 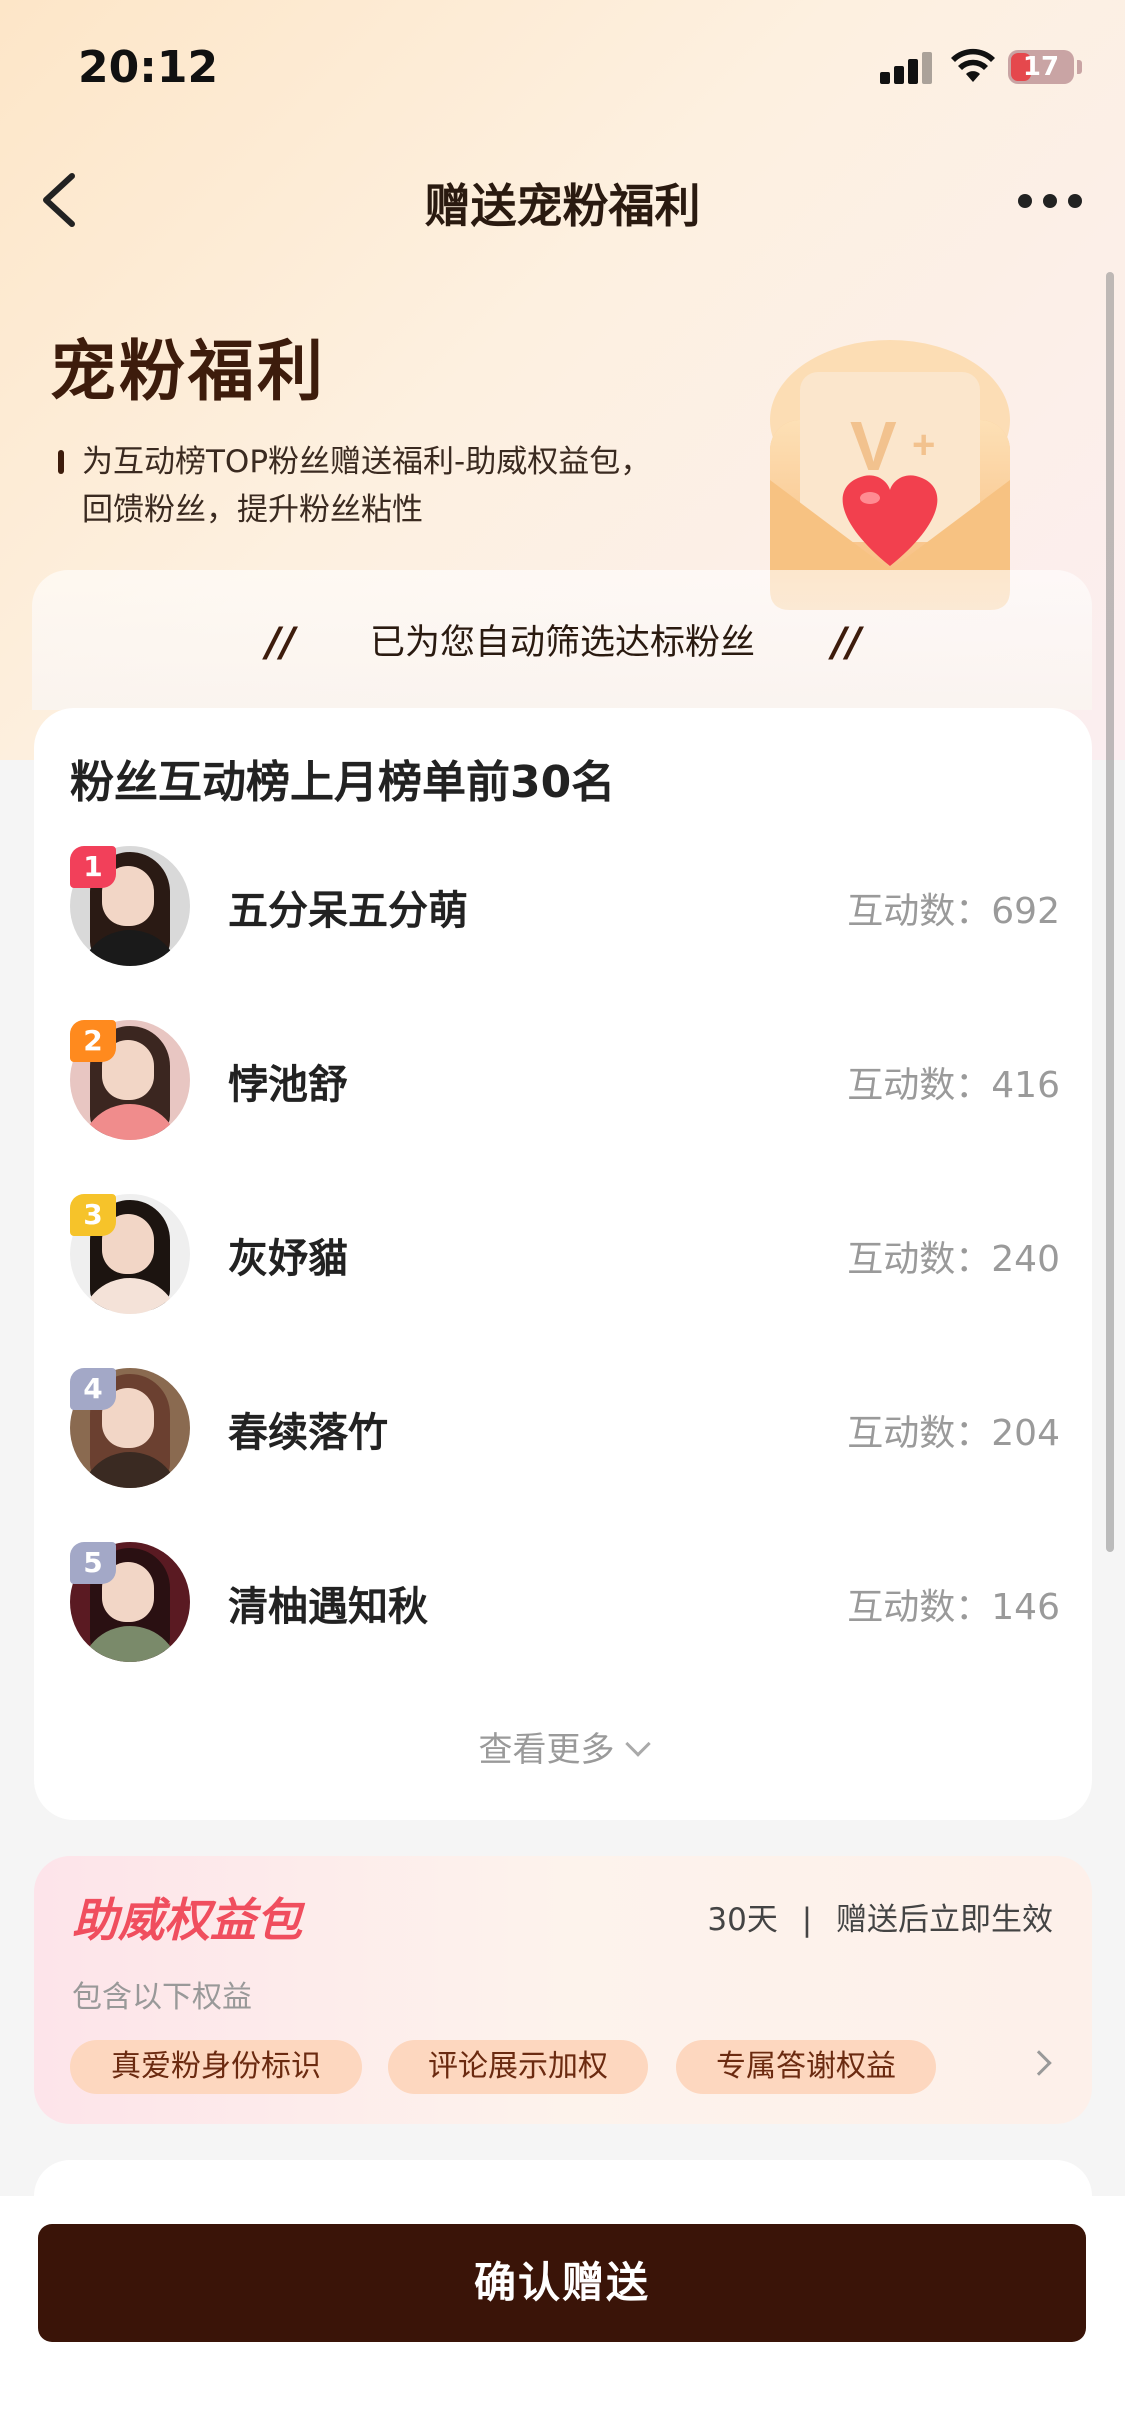 What do you see at coordinates (742, 1920) in the screenshot?
I see `pack-duration: 30天` at bounding box center [742, 1920].